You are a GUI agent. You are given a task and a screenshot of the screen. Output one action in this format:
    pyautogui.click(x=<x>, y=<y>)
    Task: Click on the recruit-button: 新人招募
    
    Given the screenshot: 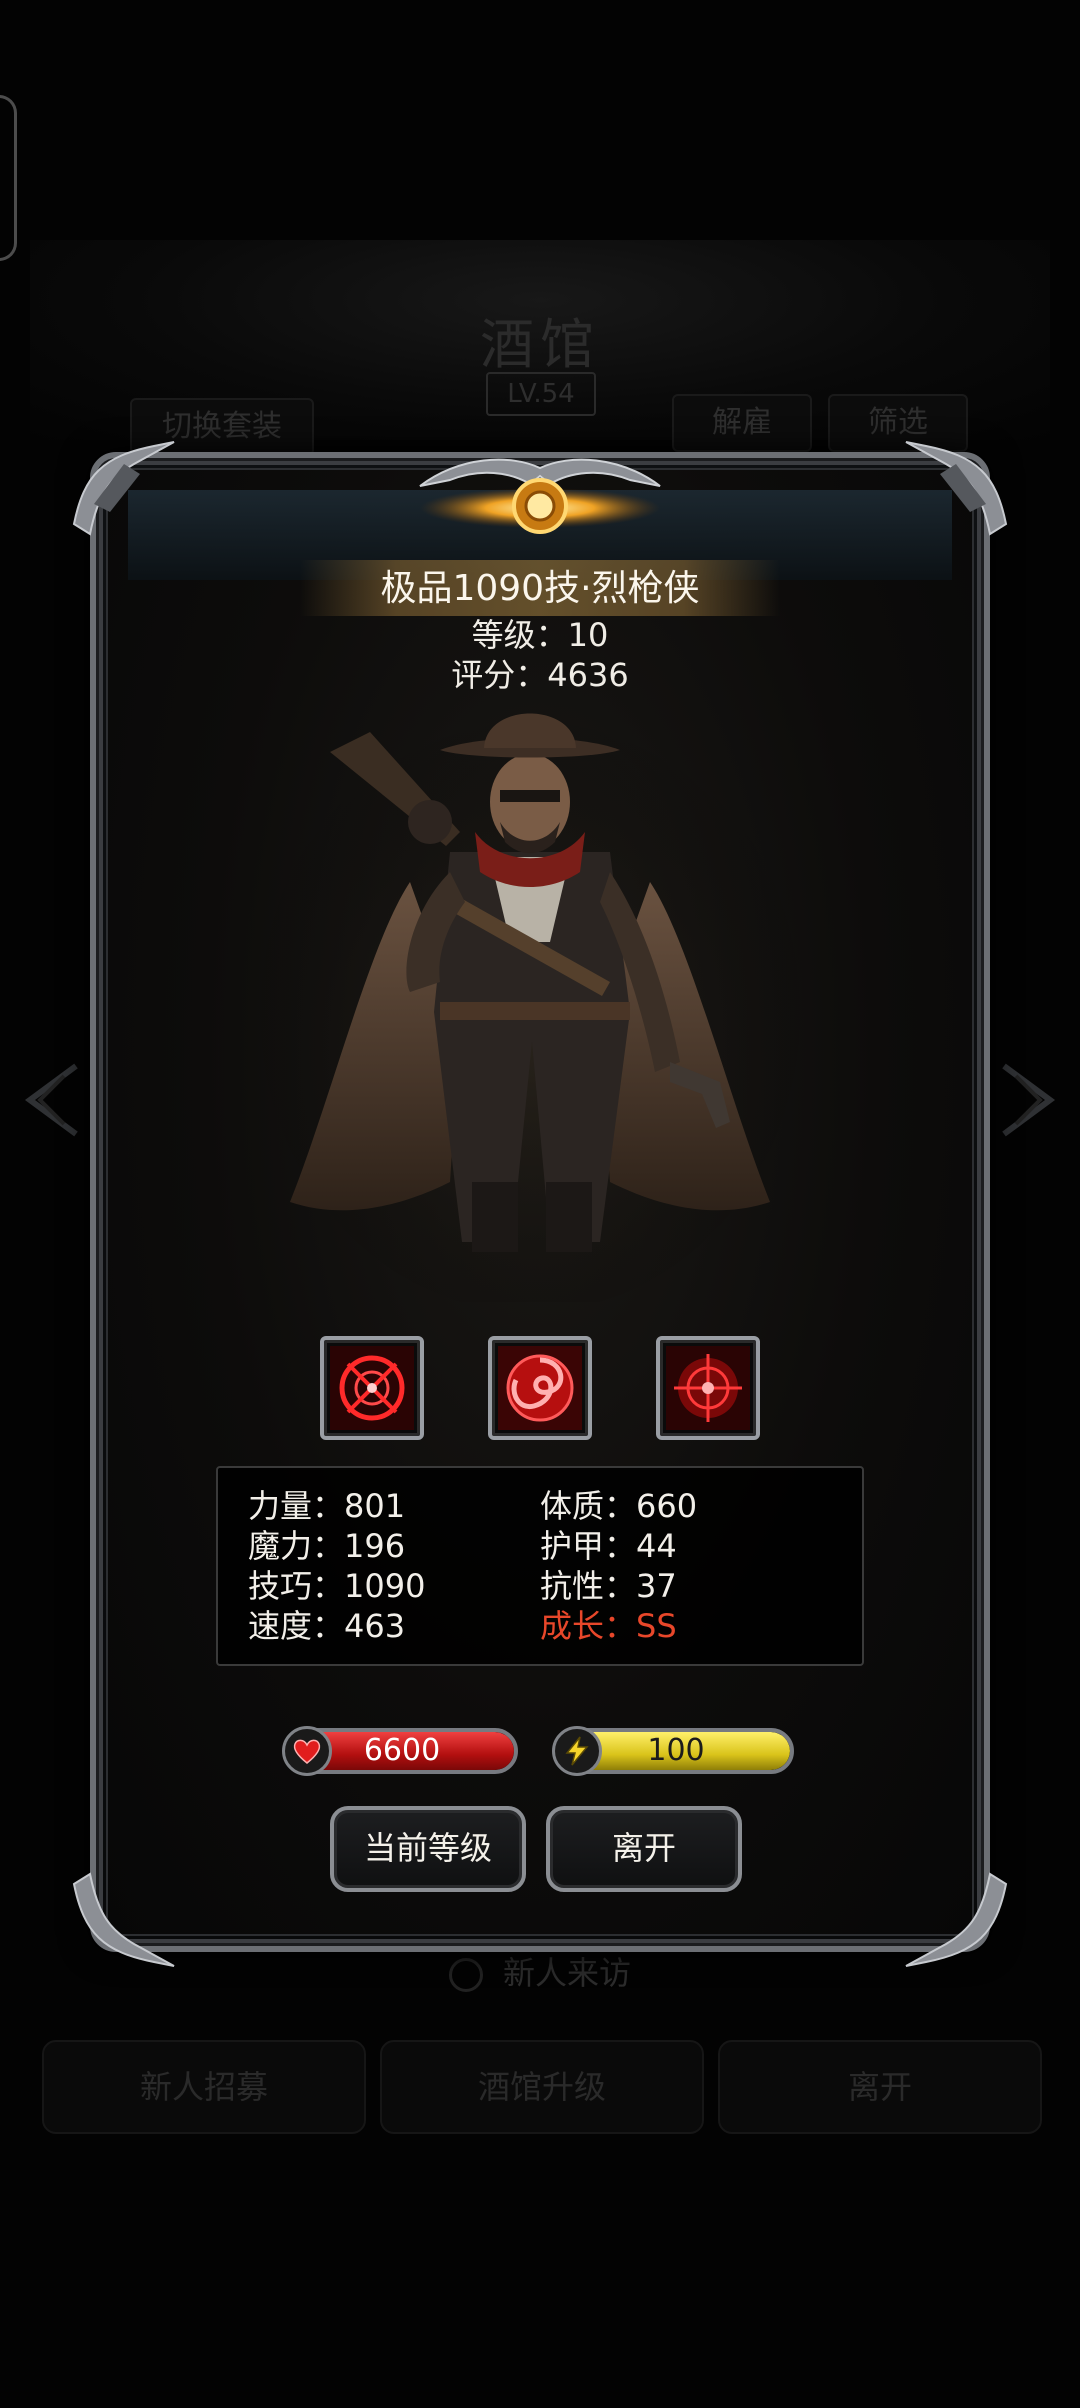 What is the action you would take?
    pyautogui.click(x=204, y=2087)
    